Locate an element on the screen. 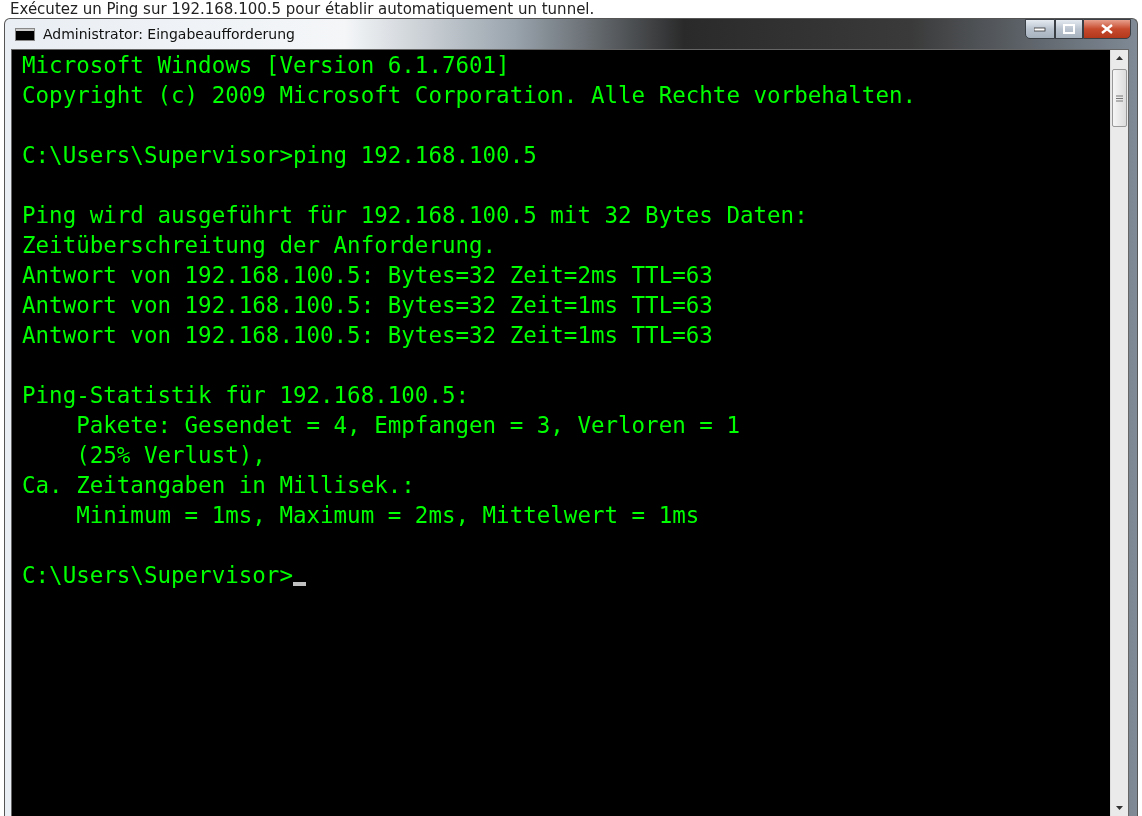  console-icon is located at coordinates (25, 34).